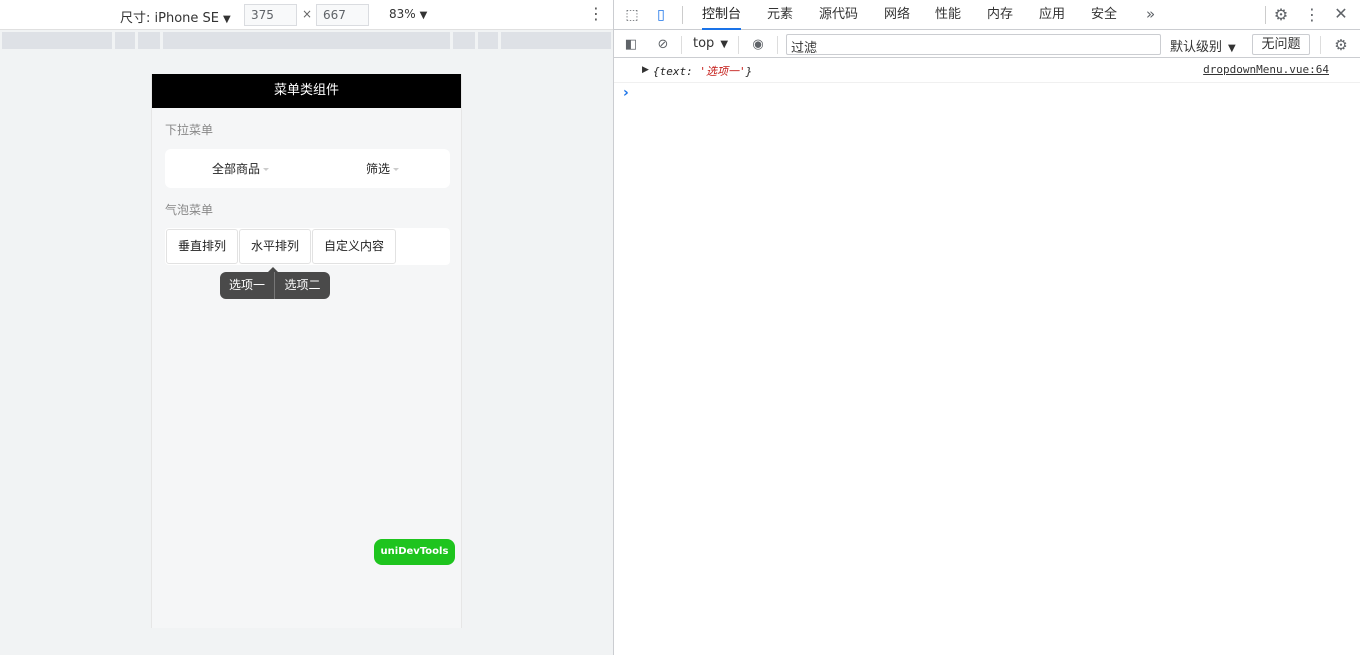 The height and width of the screenshot is (655, 1360). Describe the element at coordinates (1196, 47) in the screenshot. I see `log-level-label: 默认级别` at that location.